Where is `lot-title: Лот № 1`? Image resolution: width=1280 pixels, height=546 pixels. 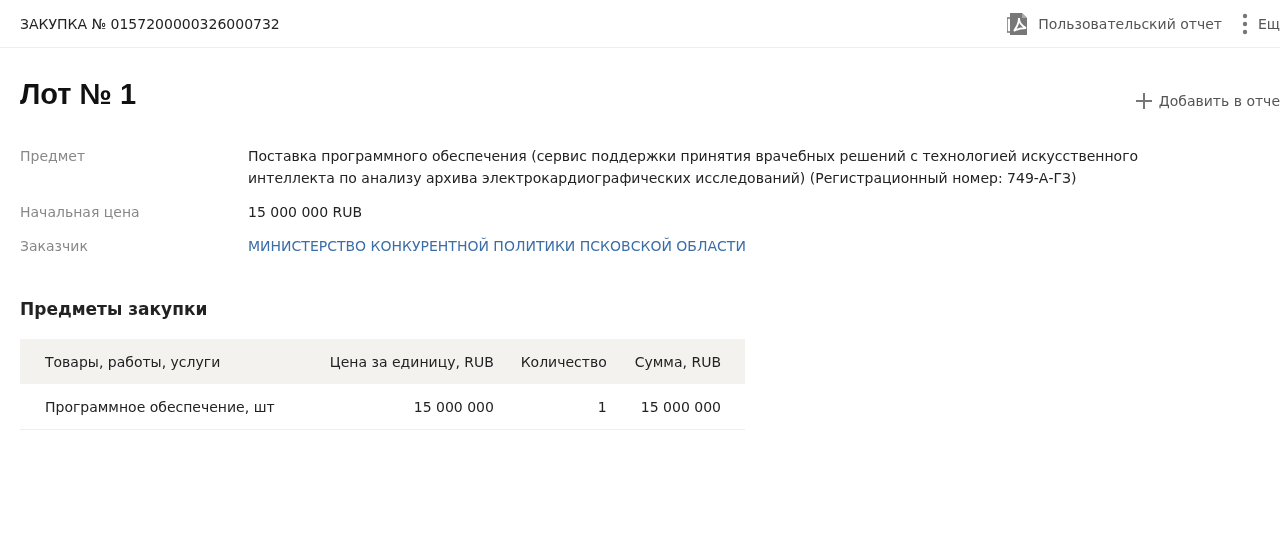 lot-title: Лот № 1 is located at coordinates (78, 94).